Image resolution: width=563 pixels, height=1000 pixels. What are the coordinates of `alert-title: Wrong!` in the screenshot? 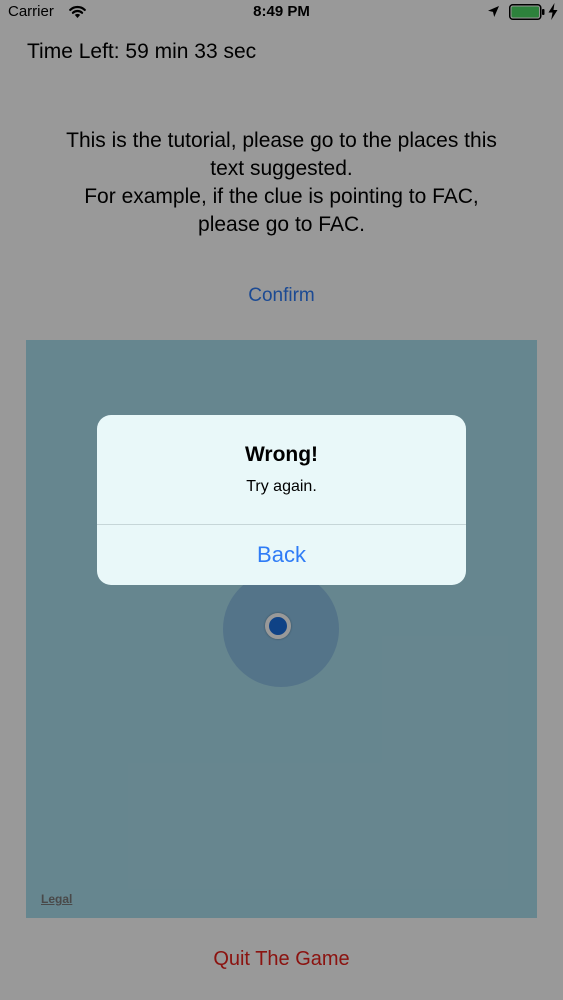 It's located at (281, 454).